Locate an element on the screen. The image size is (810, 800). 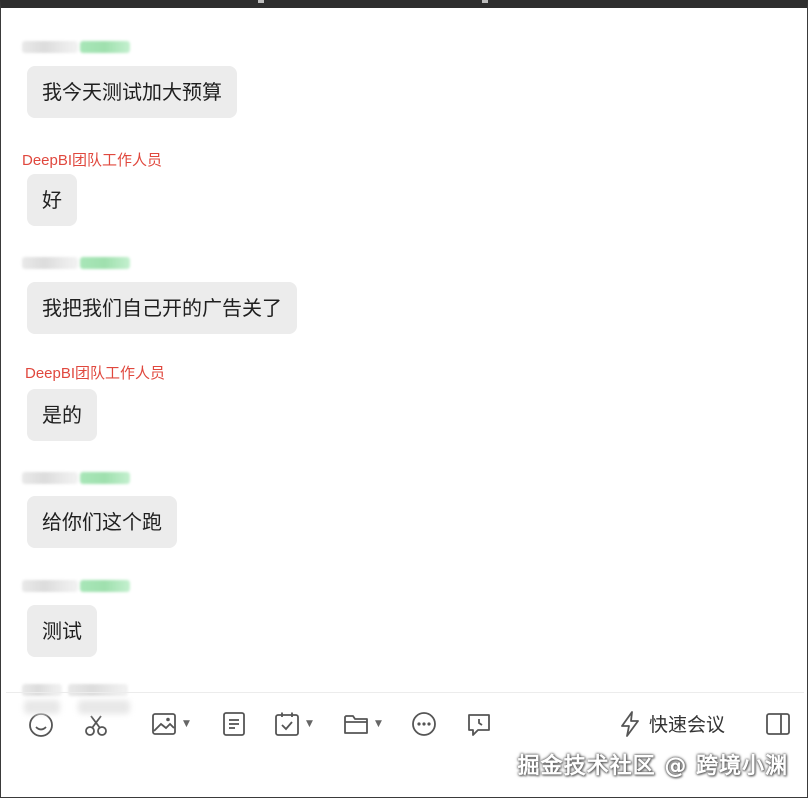
more-button is located at coordinates (424, 724).